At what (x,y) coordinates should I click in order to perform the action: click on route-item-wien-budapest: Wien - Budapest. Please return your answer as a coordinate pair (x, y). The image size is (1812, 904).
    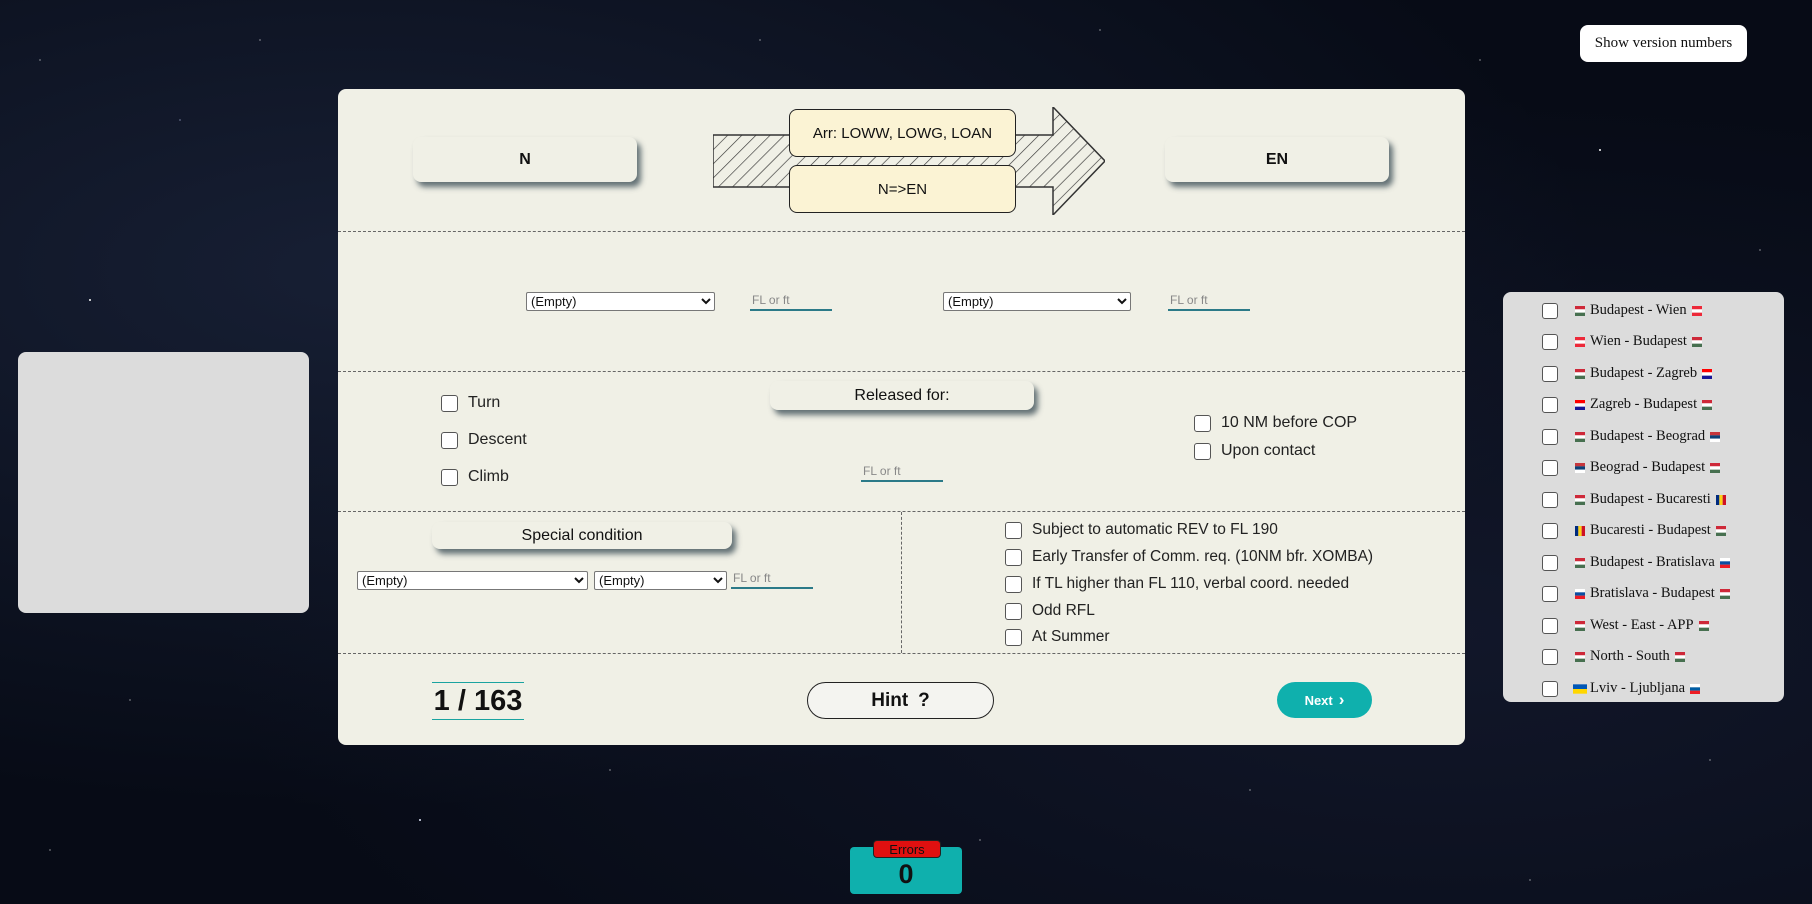
    Looking at the image, I should click on (1624, 341).